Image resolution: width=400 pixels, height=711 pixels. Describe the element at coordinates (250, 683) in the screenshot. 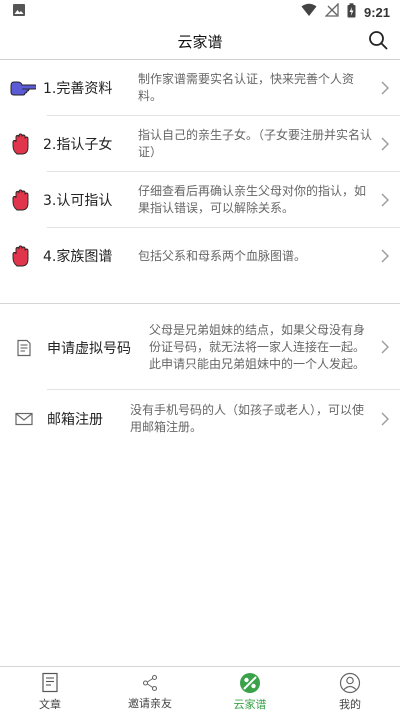

I see `family-tree-icon` at that location.